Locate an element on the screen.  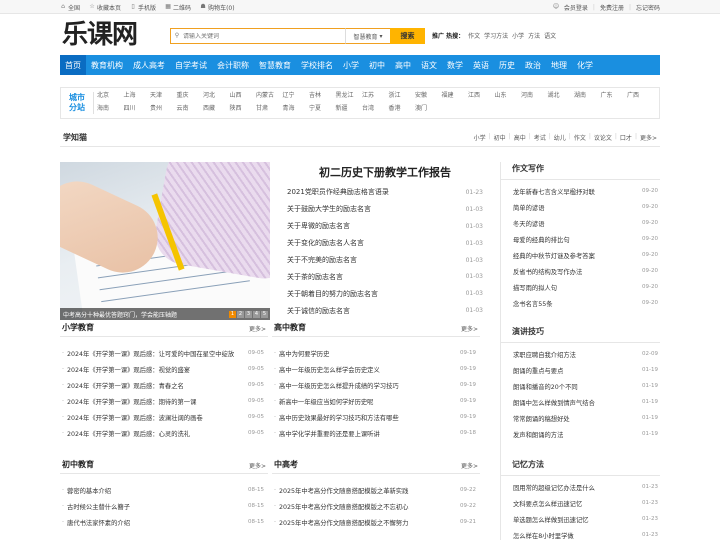
city-link: 云南 is located at coordinates (190, 109).